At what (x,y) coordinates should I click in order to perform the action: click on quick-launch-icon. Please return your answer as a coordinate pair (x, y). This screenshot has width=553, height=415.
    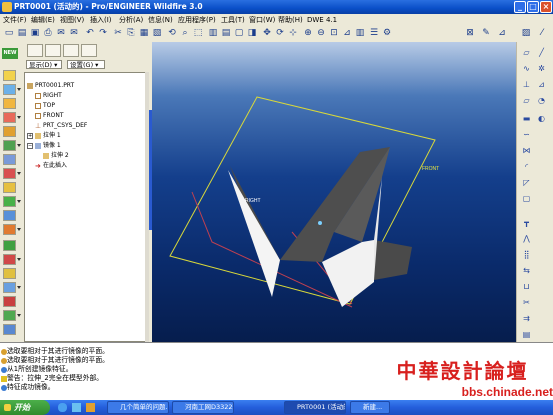
    Looking at the image, I should click on (90, 407).